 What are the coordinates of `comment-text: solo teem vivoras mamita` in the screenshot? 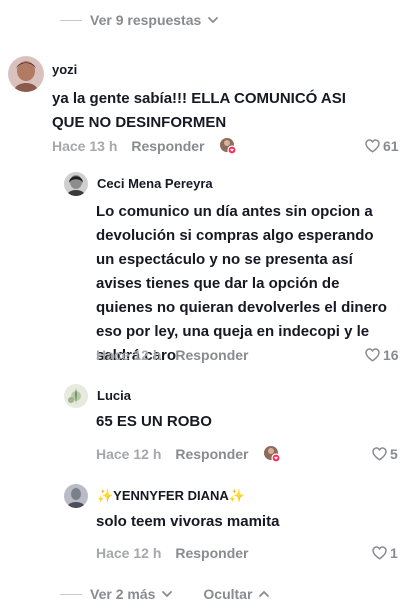 It's located at (188, 521).